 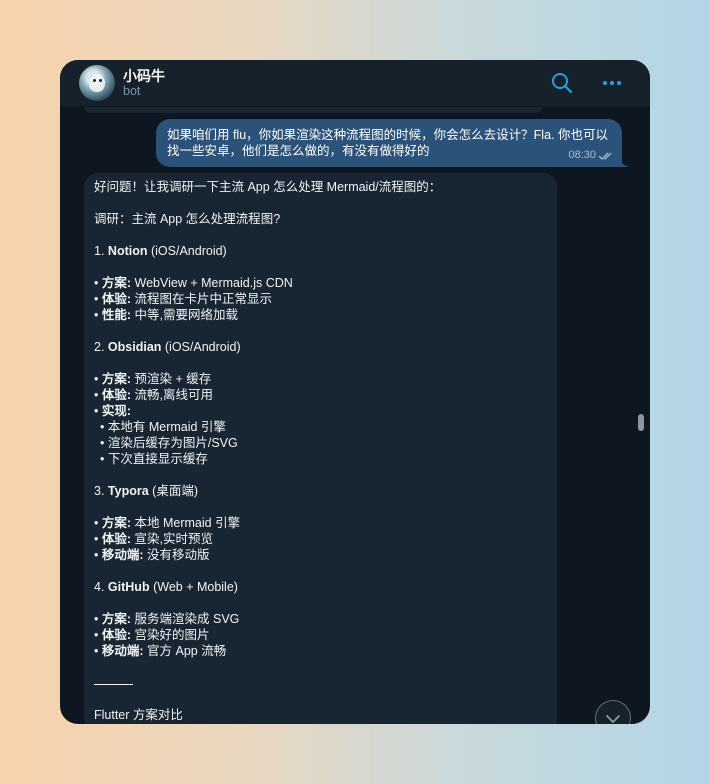 What do you see at coordinates (153, 395) in the screenshot?
I see `list-item: • 体验: 流畅,离线可用` at bounding box center [153, 395].